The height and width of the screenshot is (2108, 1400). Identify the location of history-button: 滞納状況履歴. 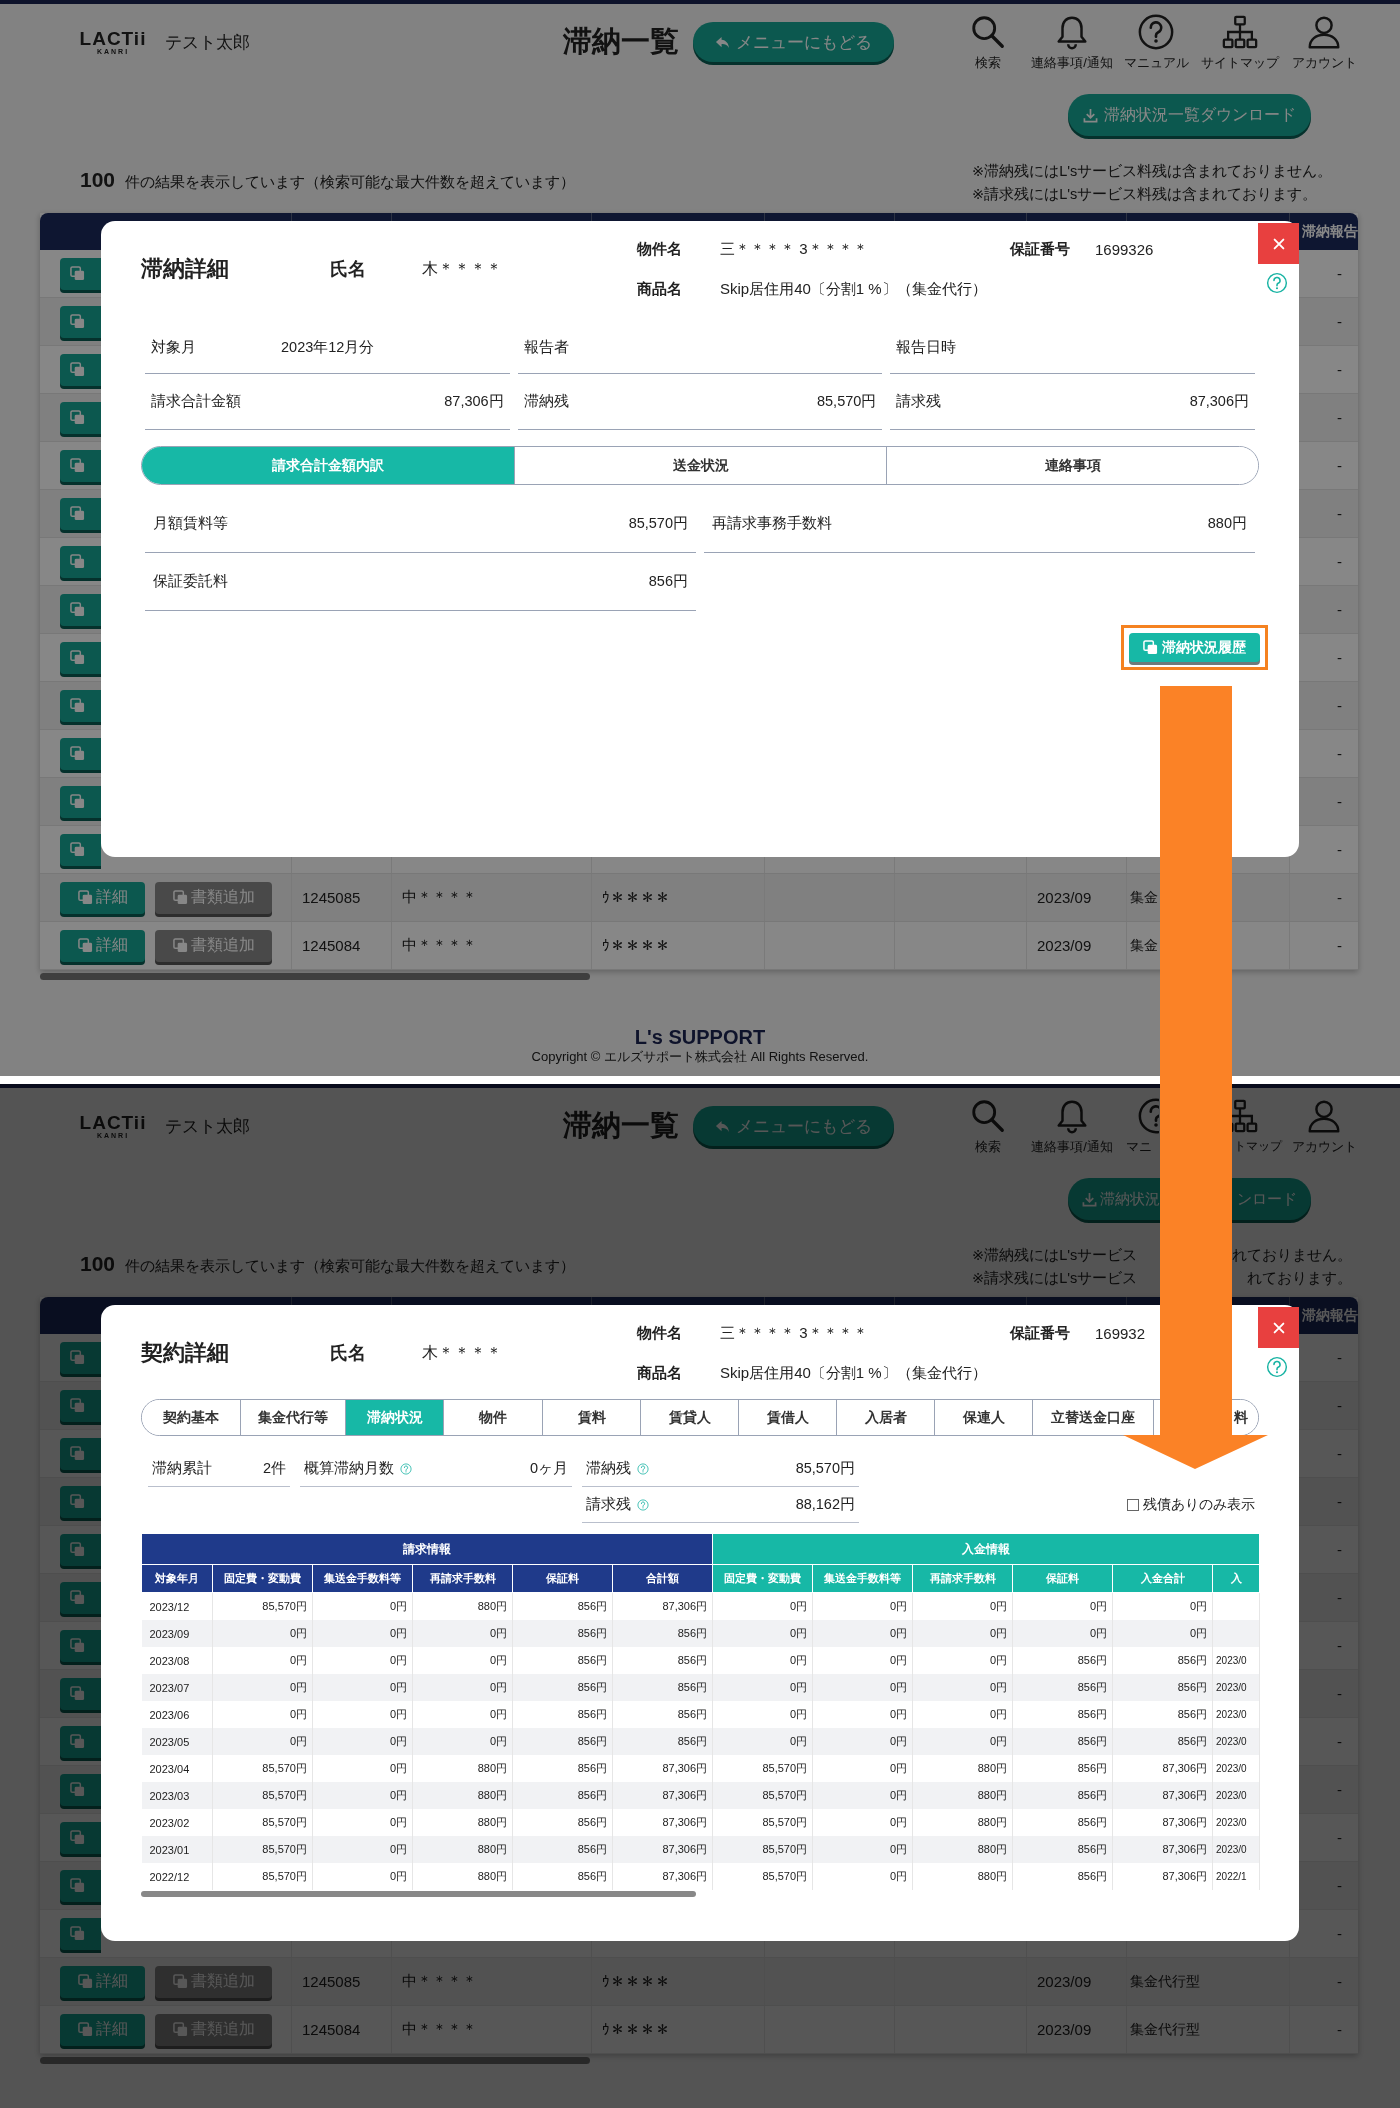
(1194, 647).